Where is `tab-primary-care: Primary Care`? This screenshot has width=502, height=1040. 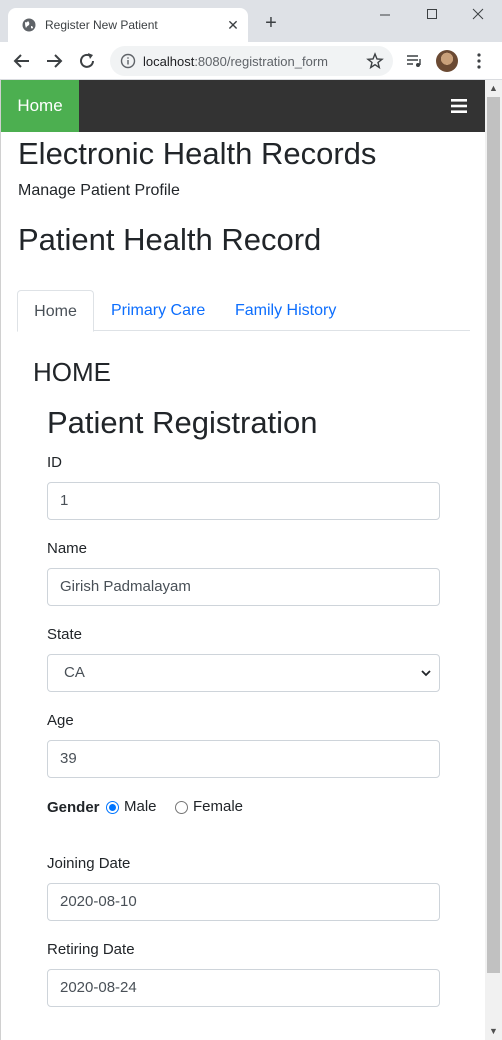
tab-primary-care: Primary Care is located at coordinates (158, 310).